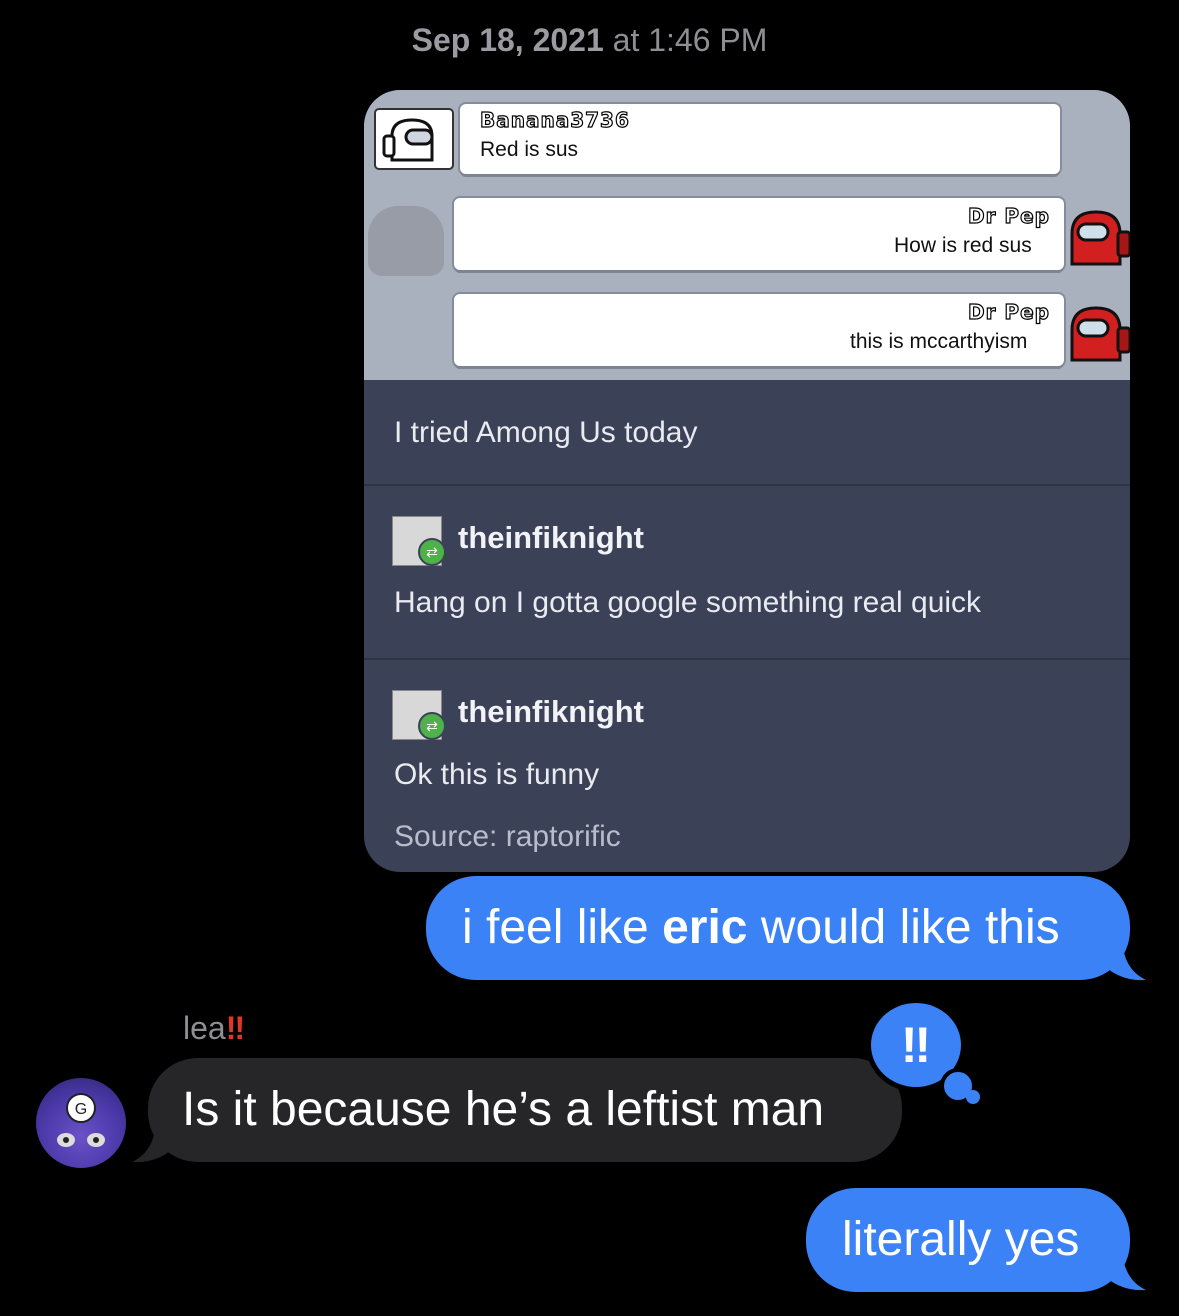  What do you see at coordinates (414, 141) in the screenshot?
I see `white-crewmate-icon` at bounding box center [414, 141].